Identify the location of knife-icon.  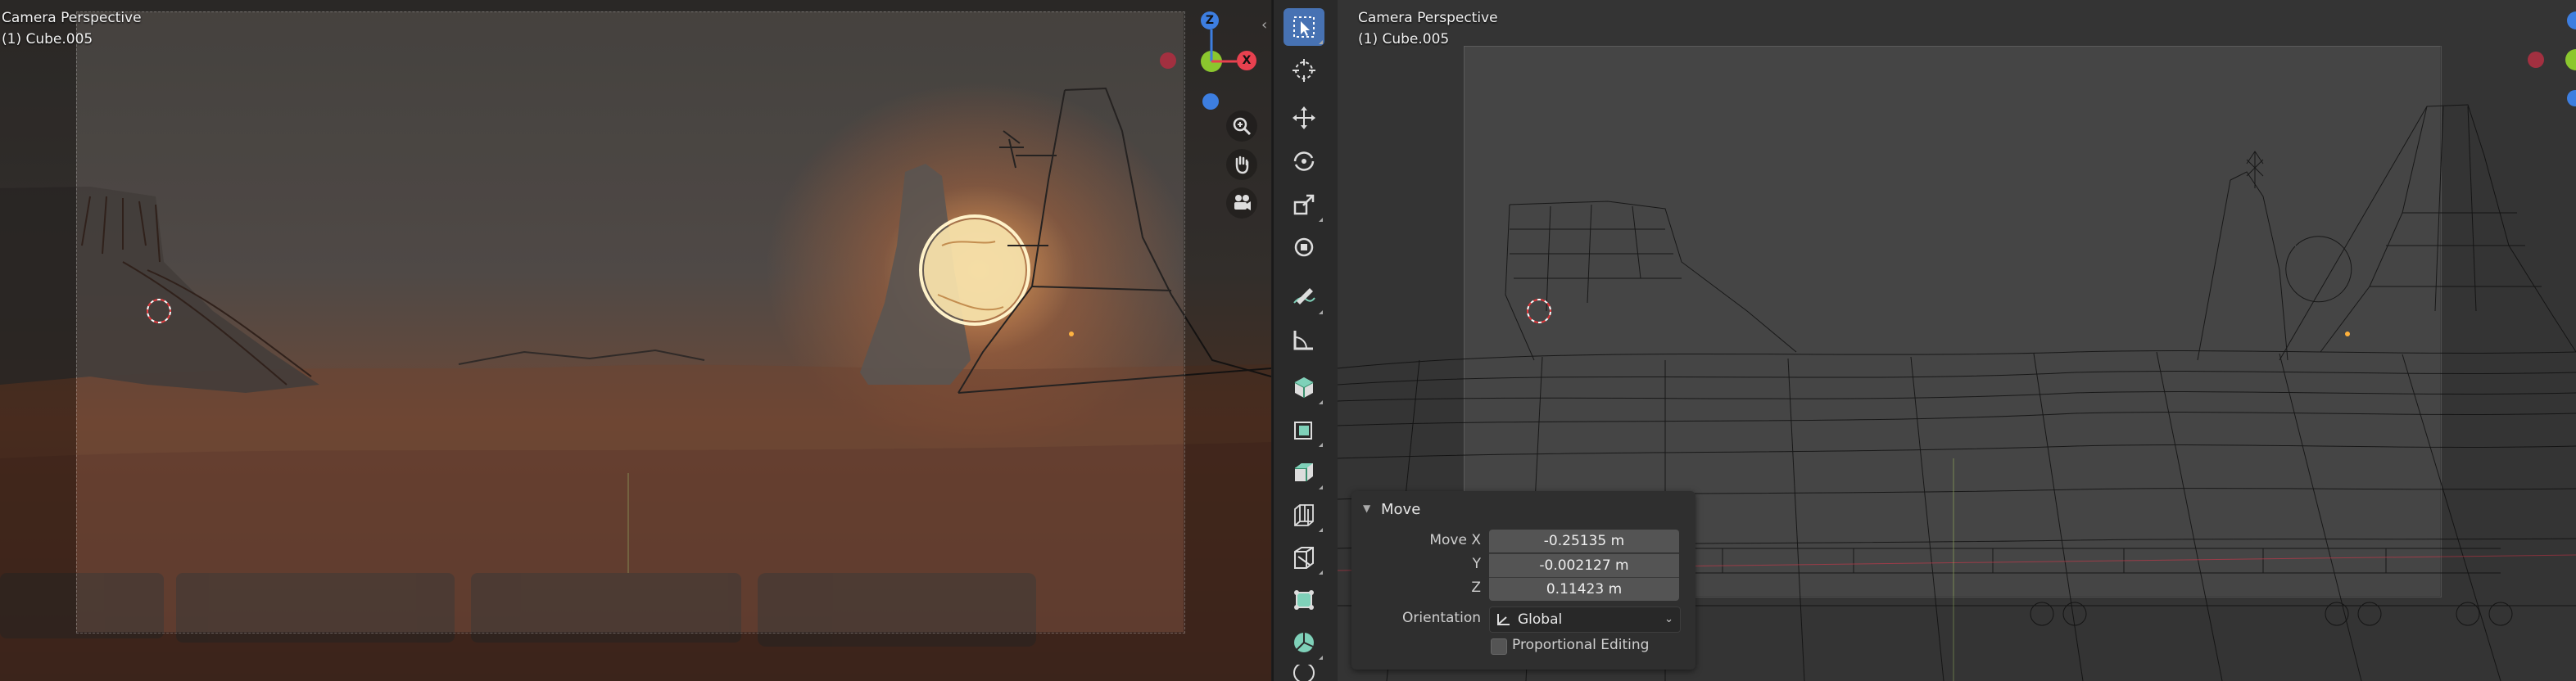
(1303, 600).